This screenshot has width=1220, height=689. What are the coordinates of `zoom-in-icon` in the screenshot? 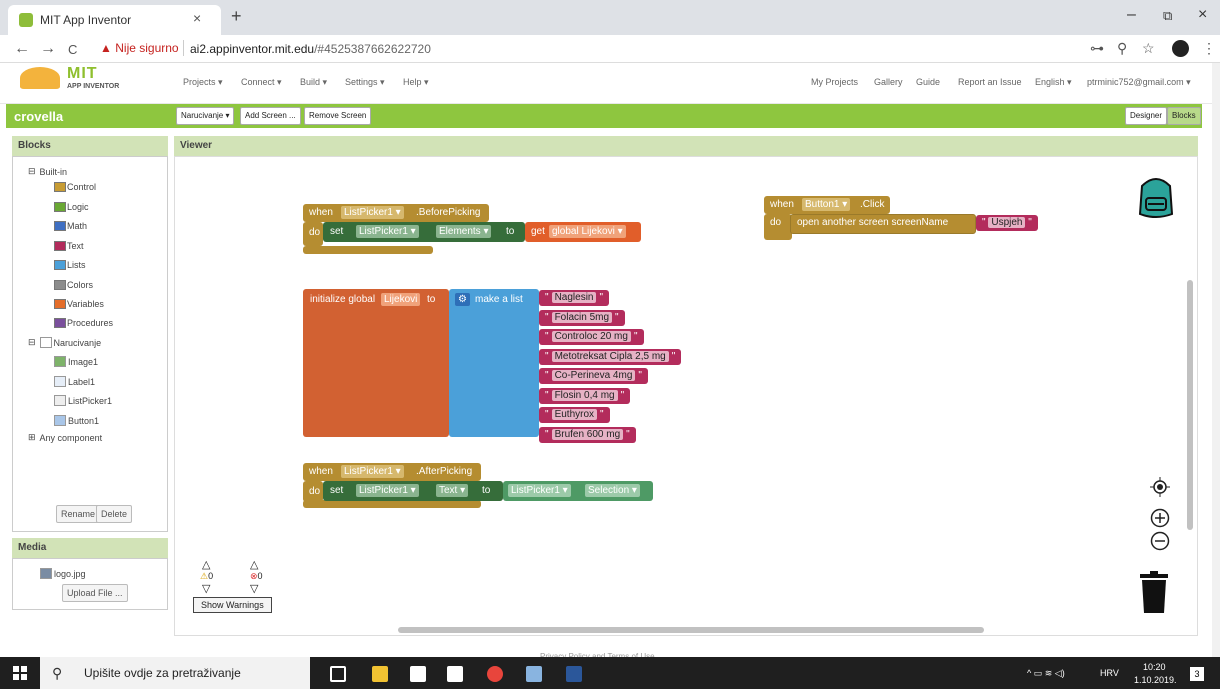 It's located at (1160, 518).